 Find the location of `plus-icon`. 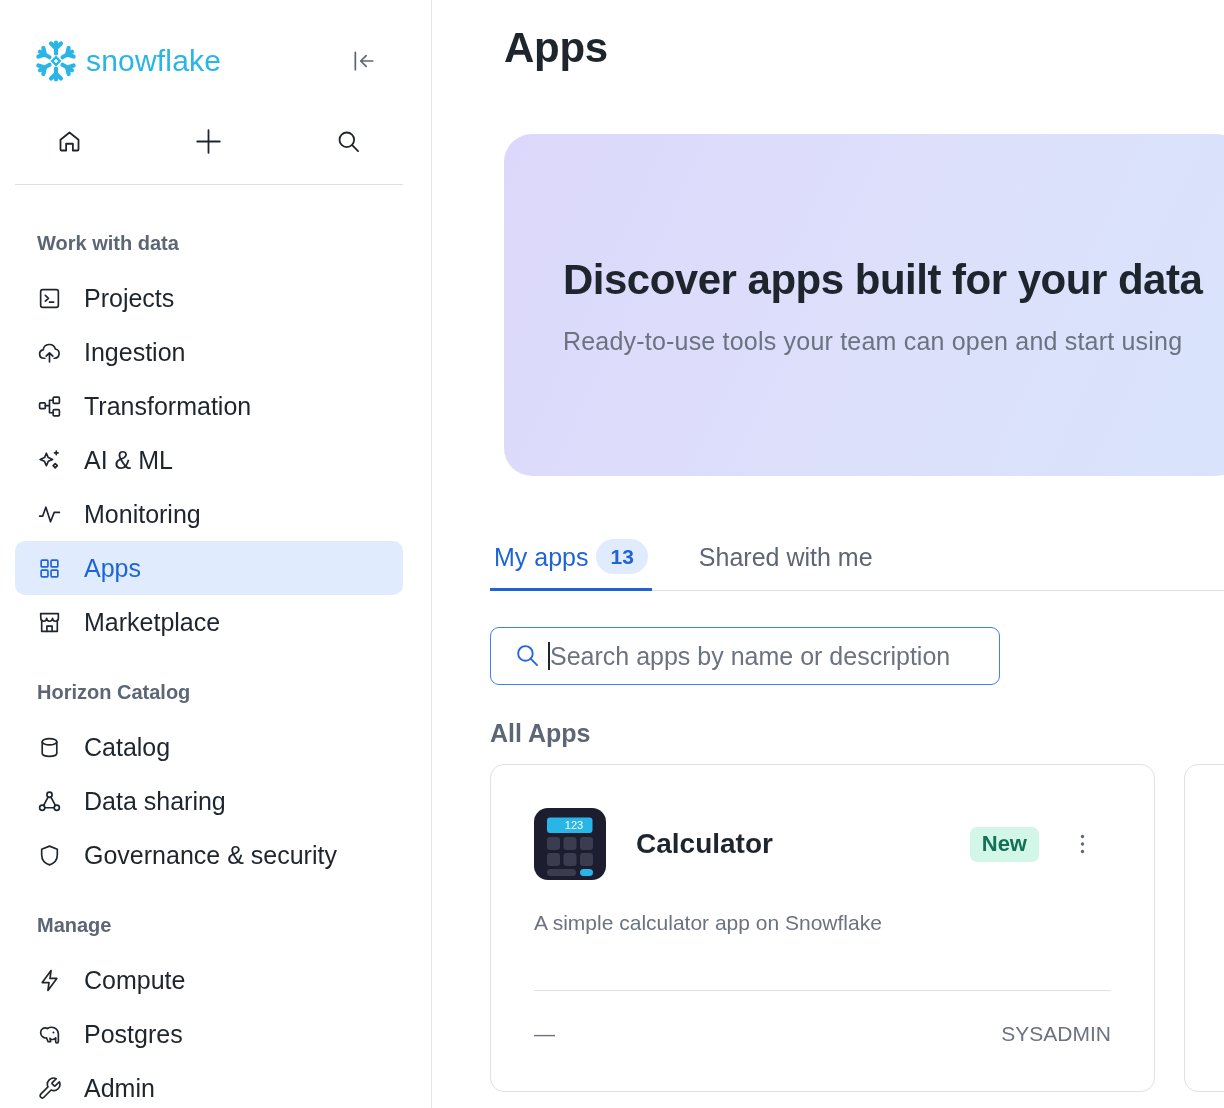

plus-icon is located at coordinates (208, 141).